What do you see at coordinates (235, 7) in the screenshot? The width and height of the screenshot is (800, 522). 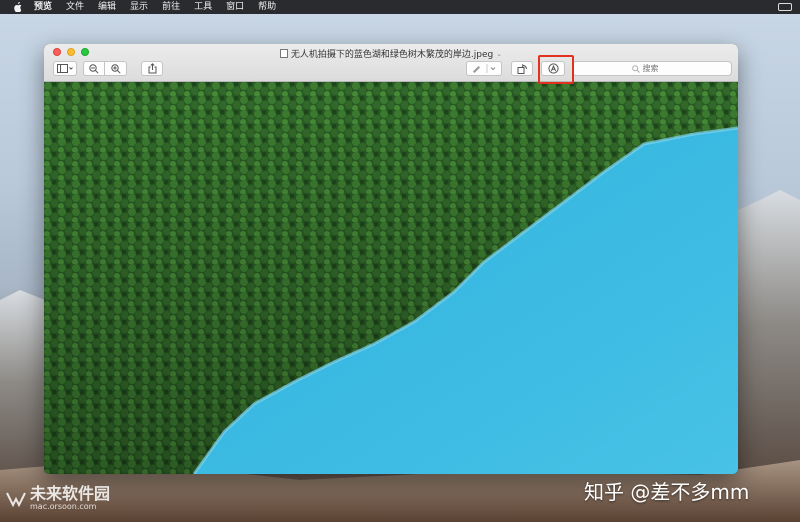 I see `menu-window: 窗口` at bounding box center [235, 7].